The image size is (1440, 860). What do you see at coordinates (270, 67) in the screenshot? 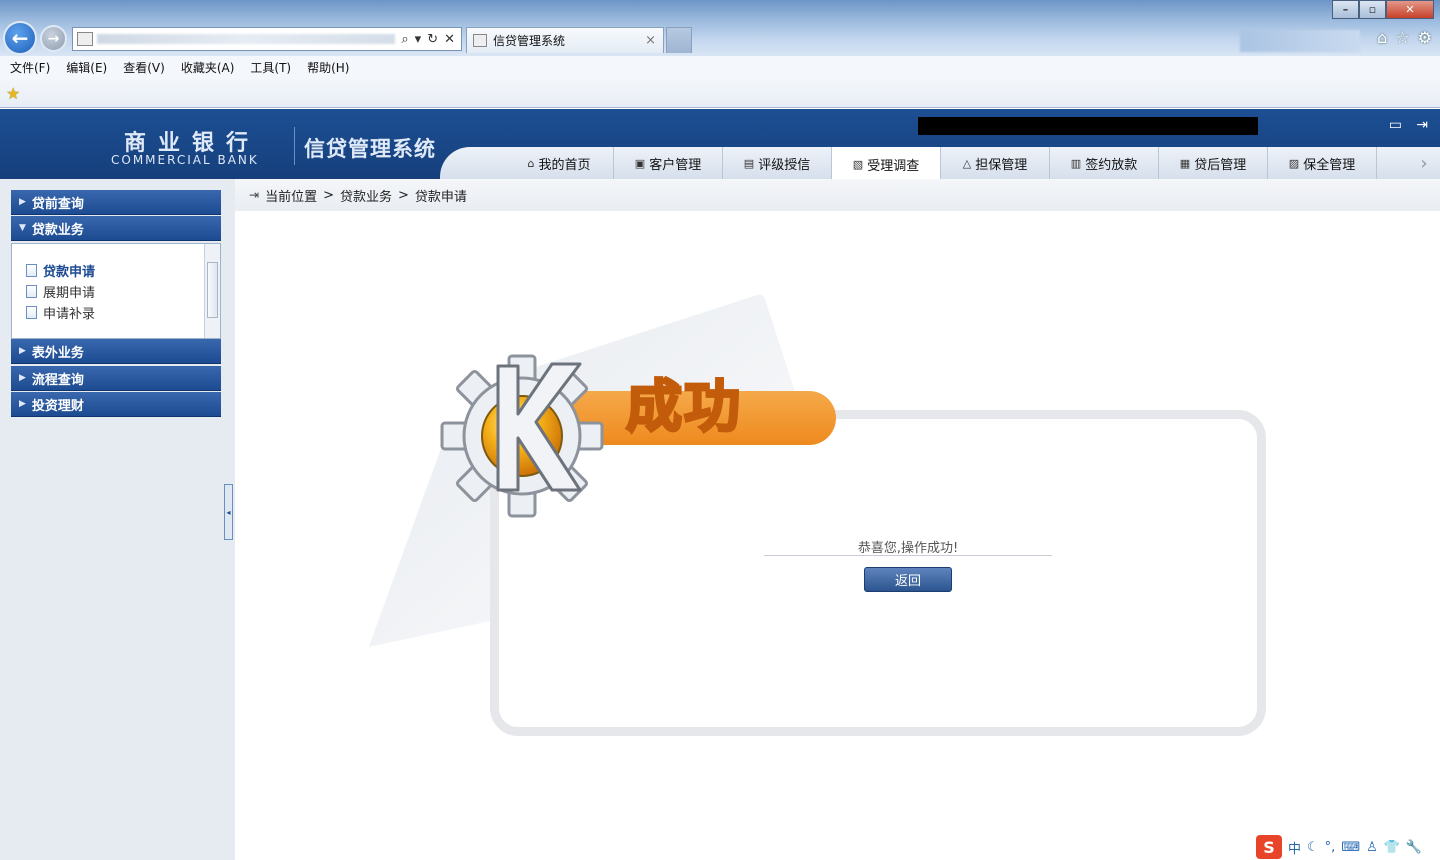
I see `menu-tools: 工具(T)` at bounding box center [270, 67].